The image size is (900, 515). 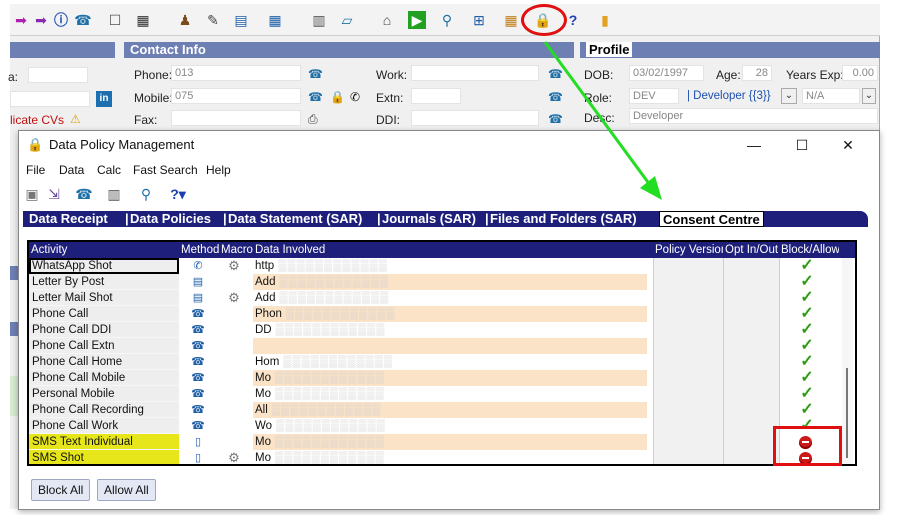 What do you see at coordinates (651, 188) in the screenshot?
I see `arrow-head` at bounding box center [651, 188].